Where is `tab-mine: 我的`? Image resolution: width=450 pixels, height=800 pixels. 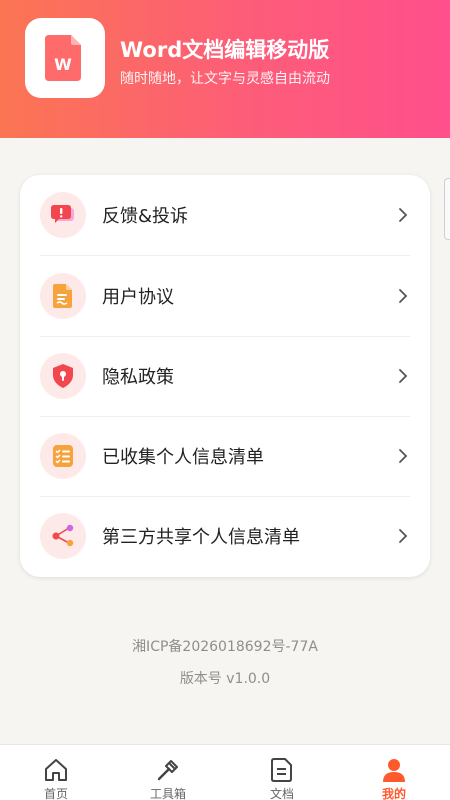 tab-mine: 我的 is located at coordinates (394, 772).